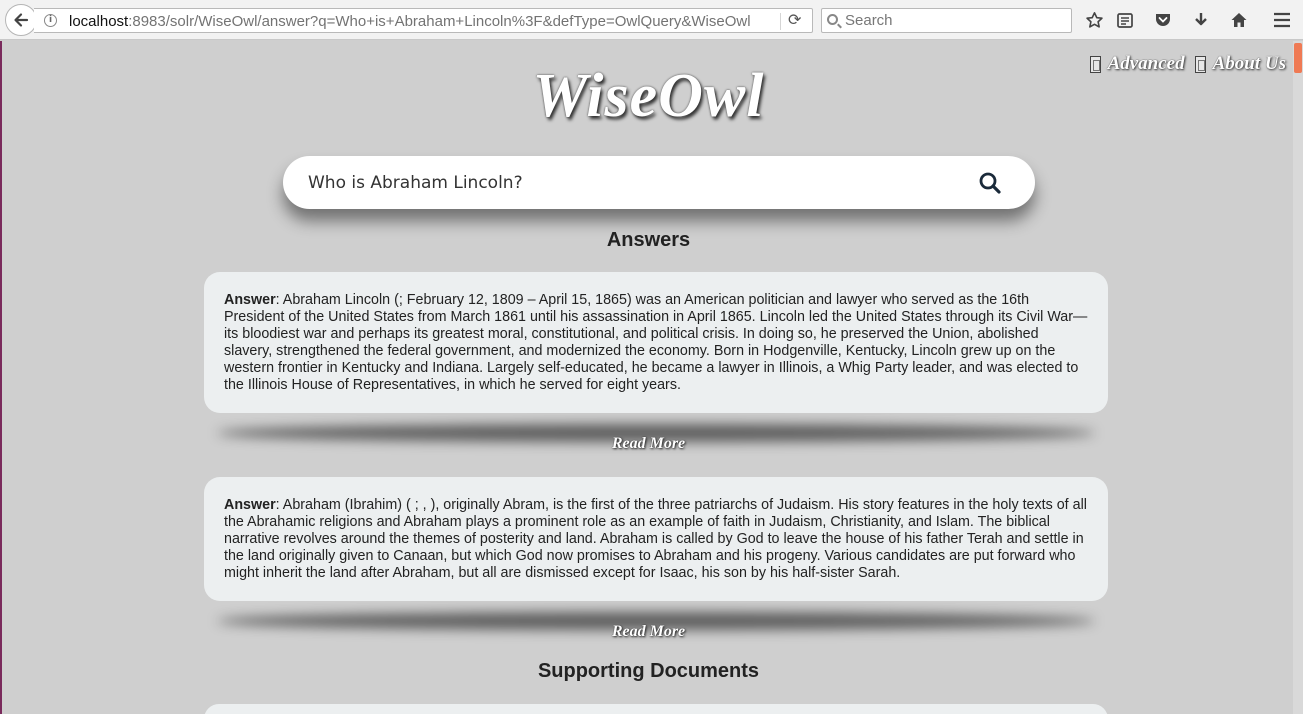 Image resolution: width=1303 pixels, height=714 pixels. What do you see at coordinates (1298, 58) in the screenshot?
I see `scrollbar-thumb` at bounding box center [1298, 58].